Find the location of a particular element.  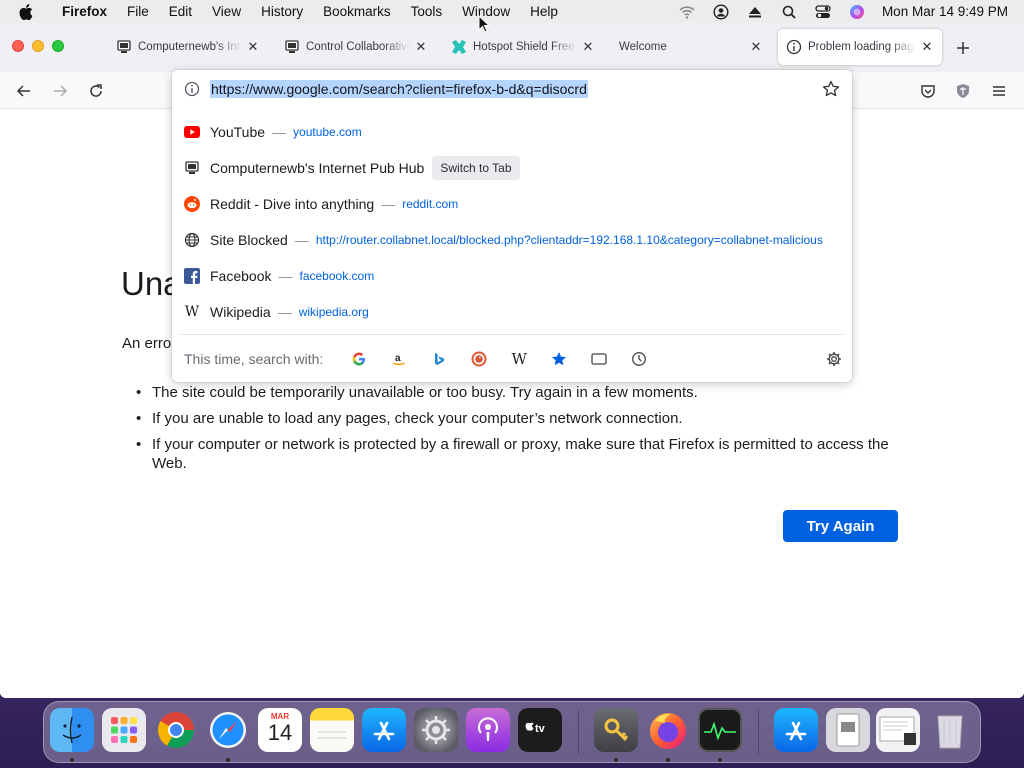

computernewb-icon is located at coordinates (192, 168).